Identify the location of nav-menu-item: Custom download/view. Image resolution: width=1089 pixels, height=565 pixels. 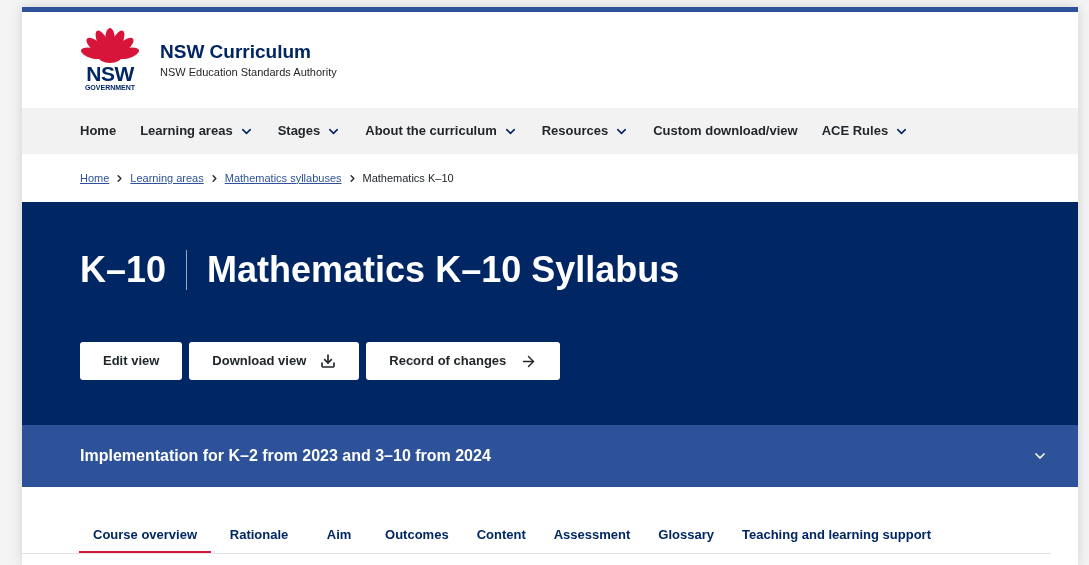
(725, 131).